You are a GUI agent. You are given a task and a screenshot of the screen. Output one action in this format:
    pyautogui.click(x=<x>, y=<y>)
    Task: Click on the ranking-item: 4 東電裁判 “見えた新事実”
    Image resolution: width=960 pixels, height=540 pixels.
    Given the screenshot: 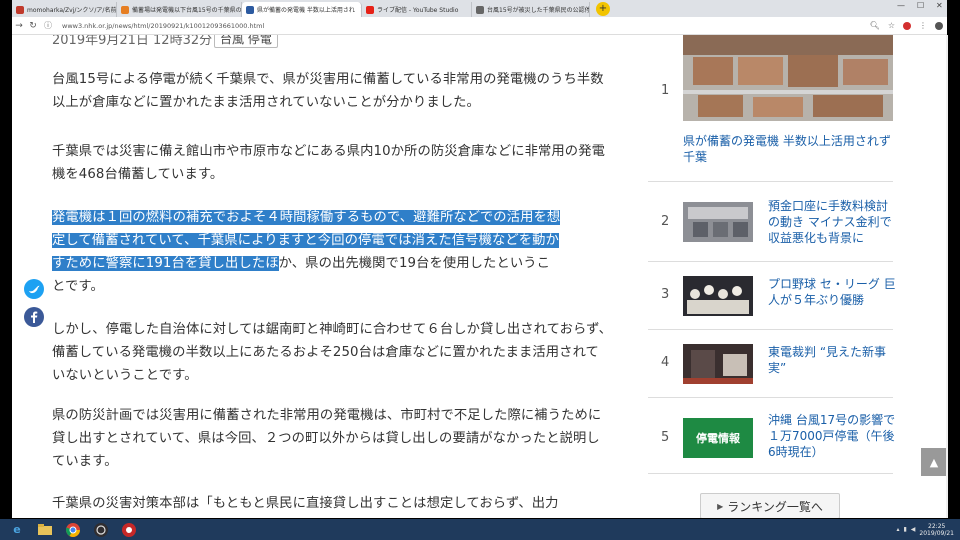 What is the action you would take?
    pyautogui.click(x=770, y=364)
    